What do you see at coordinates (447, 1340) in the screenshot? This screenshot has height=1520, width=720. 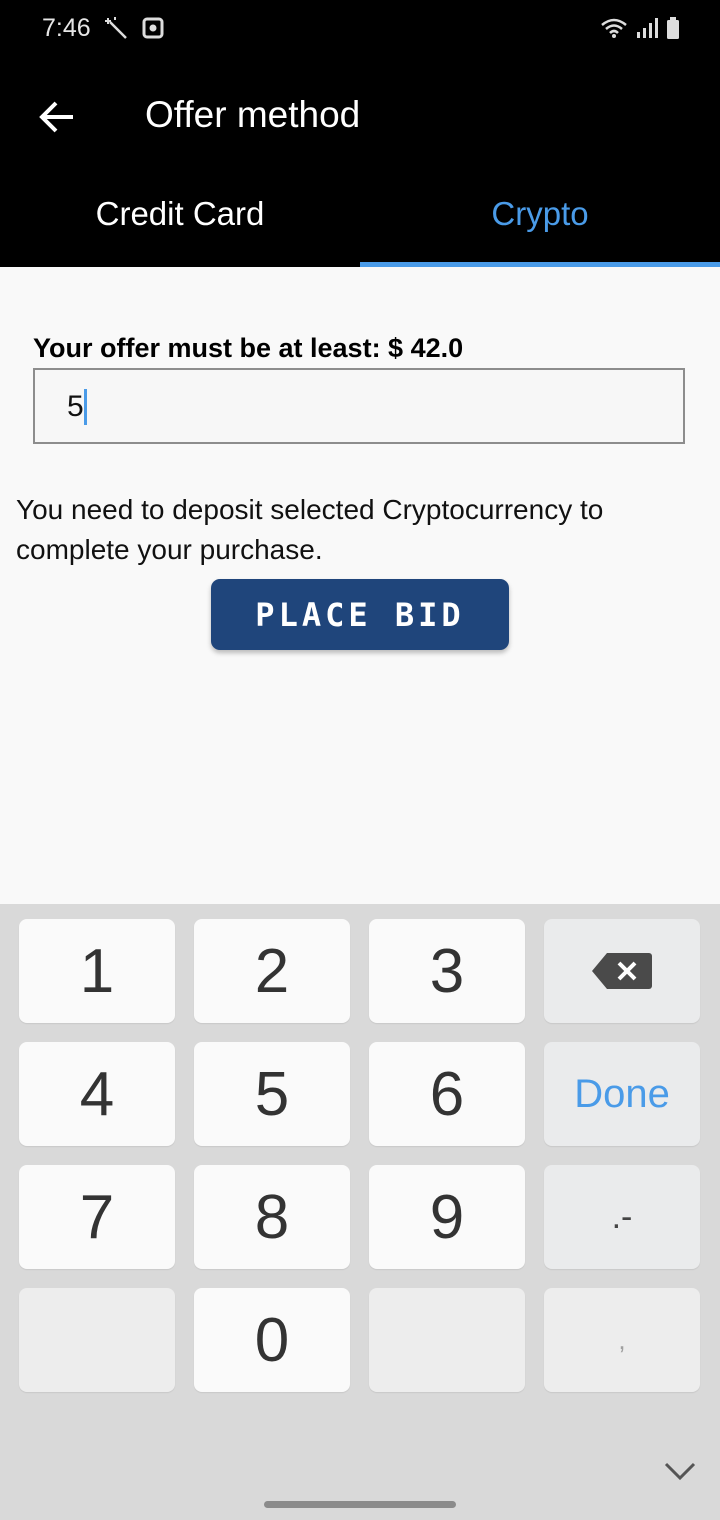 I see `blank-key-right` at bounding box center [447, 1340].